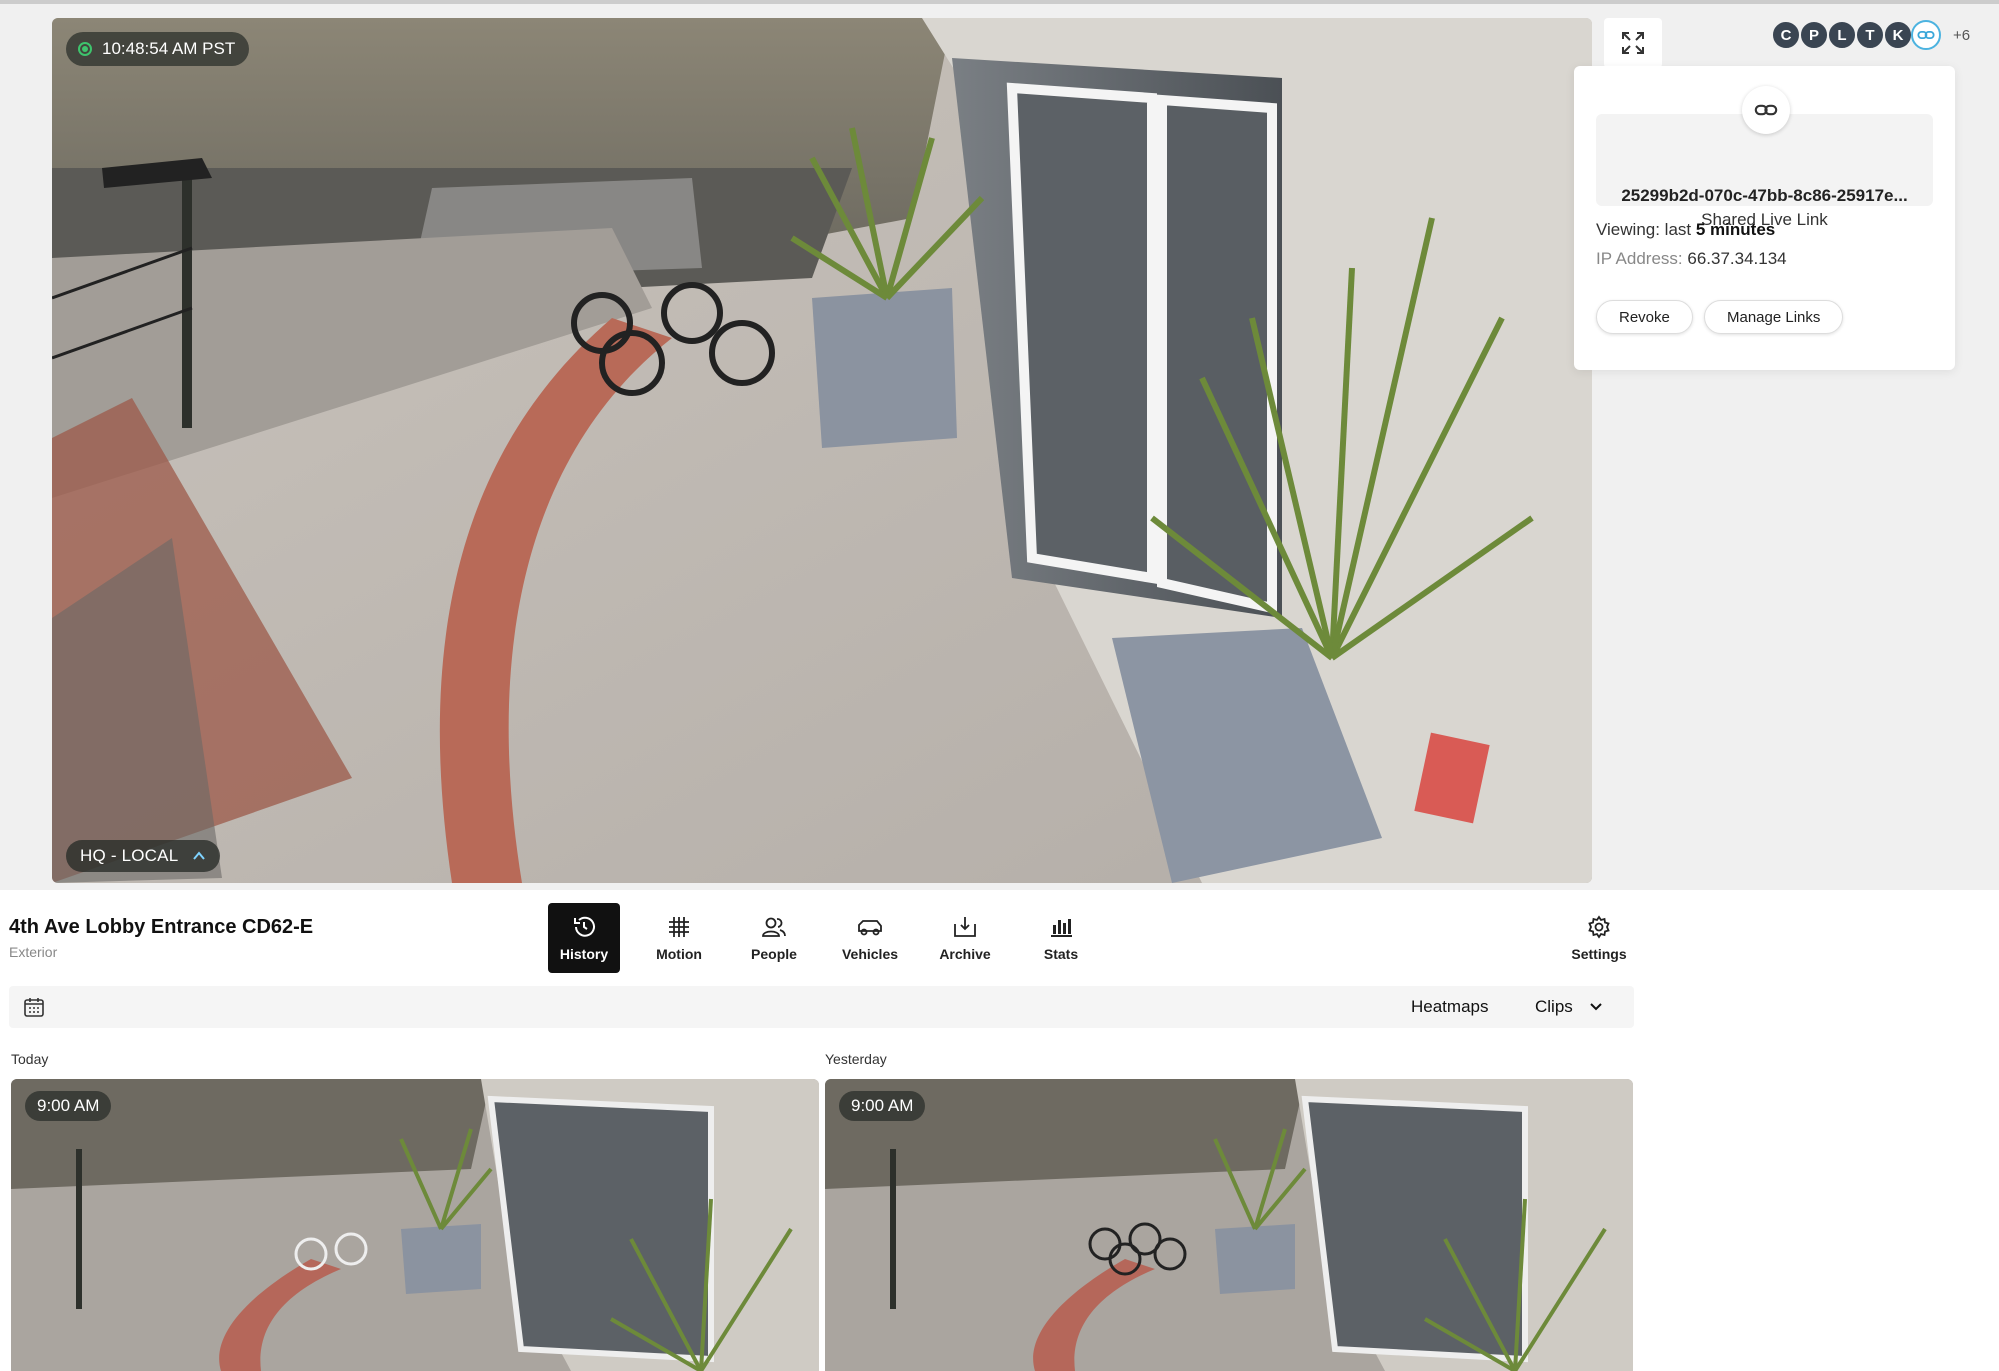 The width and height of the screenshot is (1999, 1371). Describe the element at coordinates (1774, 317) in the screenshot. I see `manage-links-button: Manage Links` at that location.